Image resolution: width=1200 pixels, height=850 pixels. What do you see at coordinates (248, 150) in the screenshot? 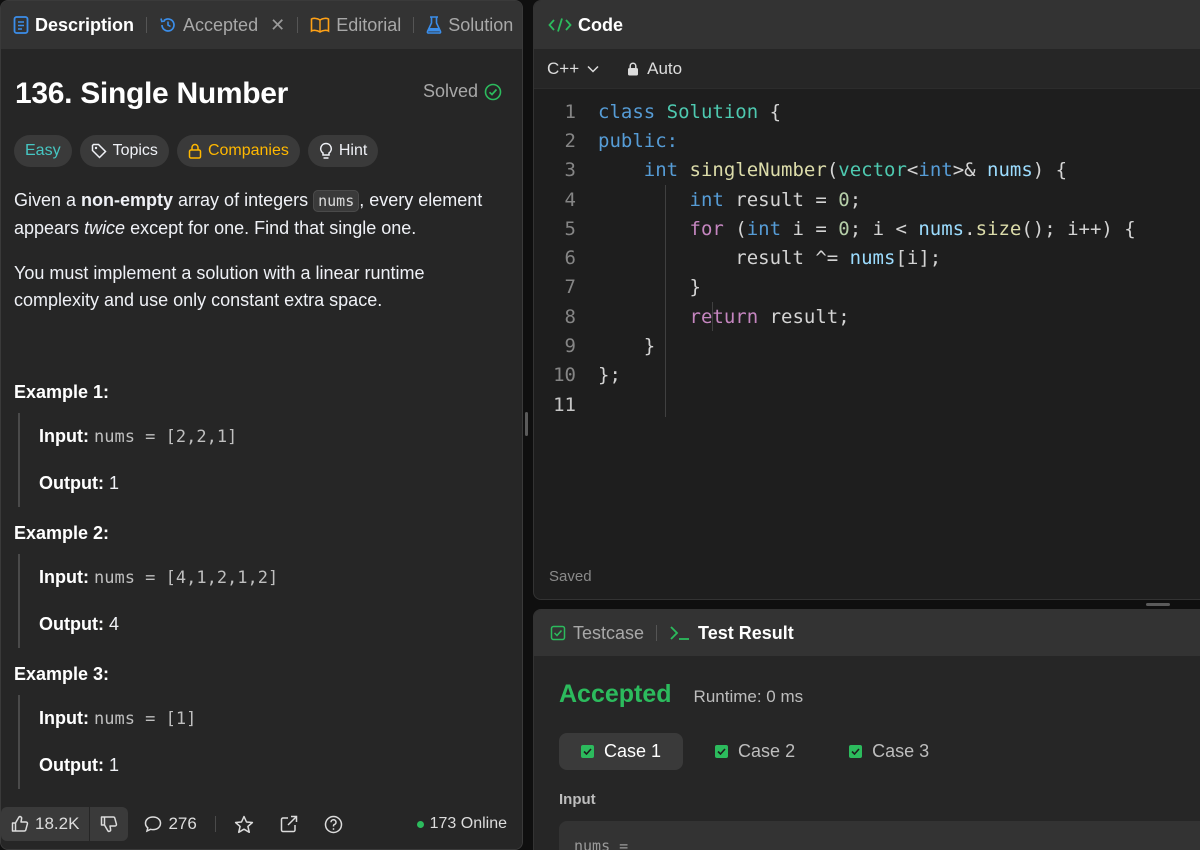
I see `companies-label: Companies` at bounding box center [248, 150].